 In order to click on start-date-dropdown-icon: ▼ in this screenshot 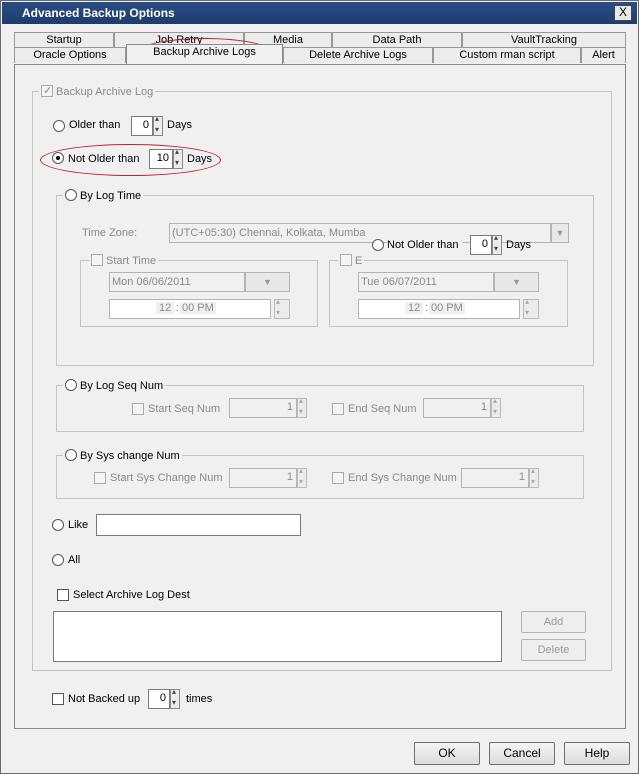, I will do `click(267, 282)`.